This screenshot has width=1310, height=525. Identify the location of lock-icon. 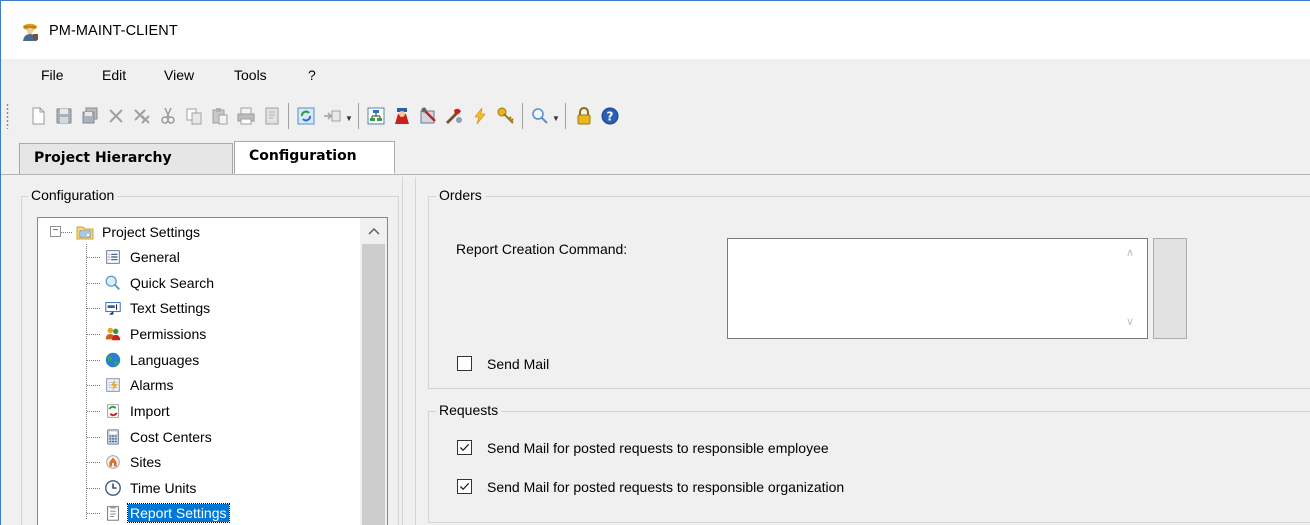
(584, 116).